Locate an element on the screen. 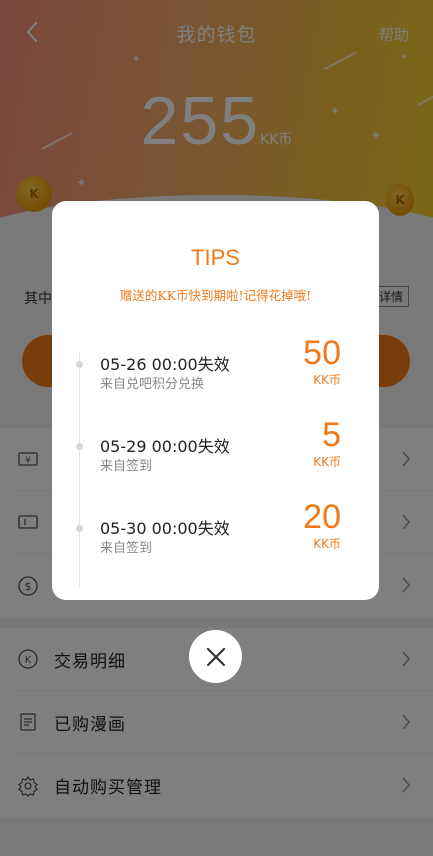  close-icon is located at coordinates (215, 656).